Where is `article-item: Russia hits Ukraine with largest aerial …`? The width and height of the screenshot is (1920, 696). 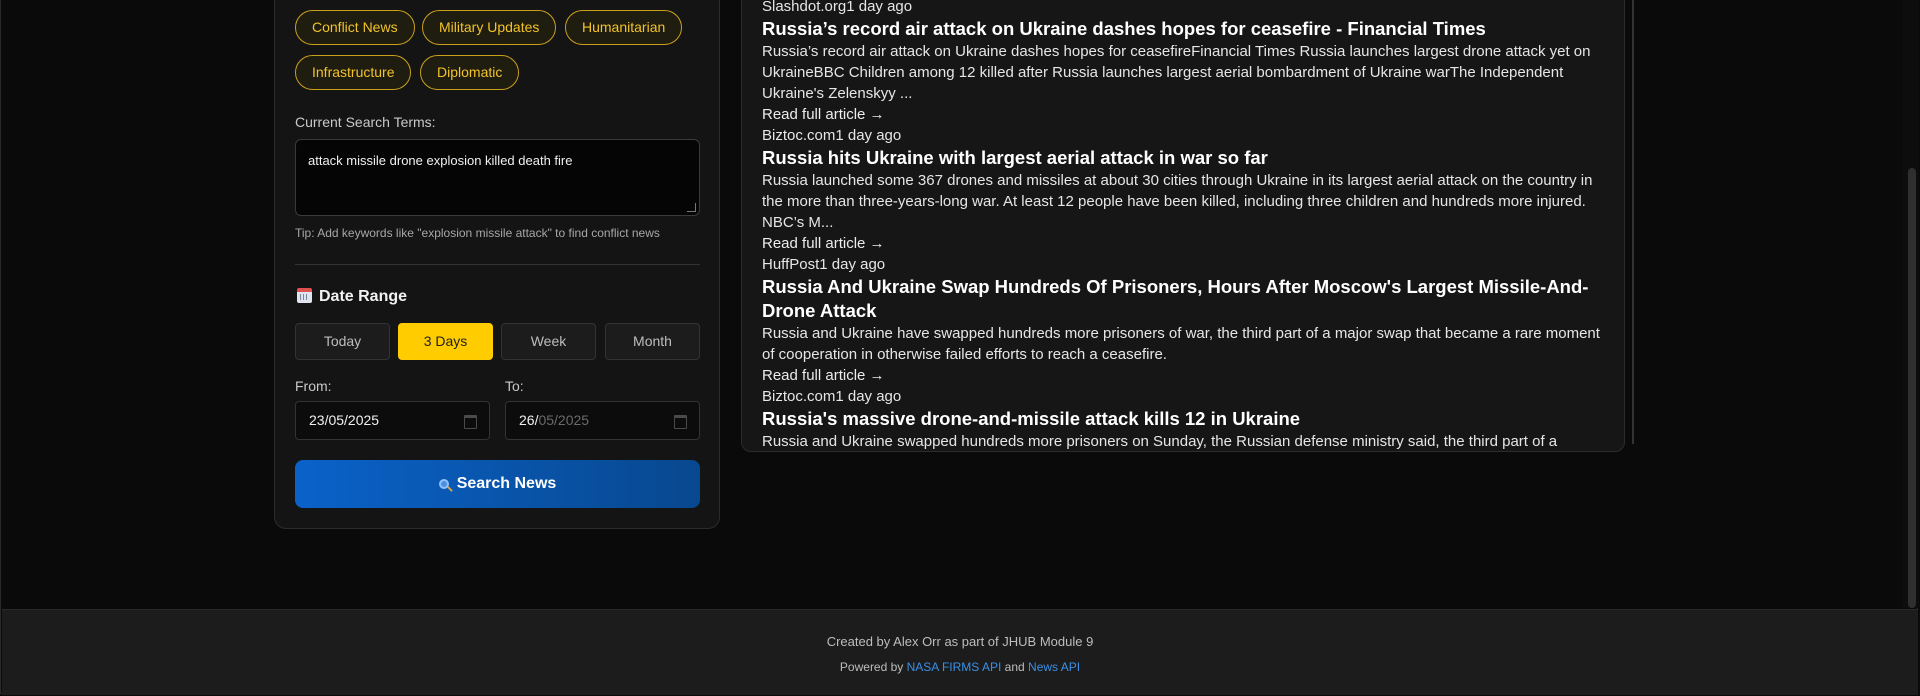
article-item: Russia hits Ukraine with largest aerial … is located at coordinates (1187, 210).